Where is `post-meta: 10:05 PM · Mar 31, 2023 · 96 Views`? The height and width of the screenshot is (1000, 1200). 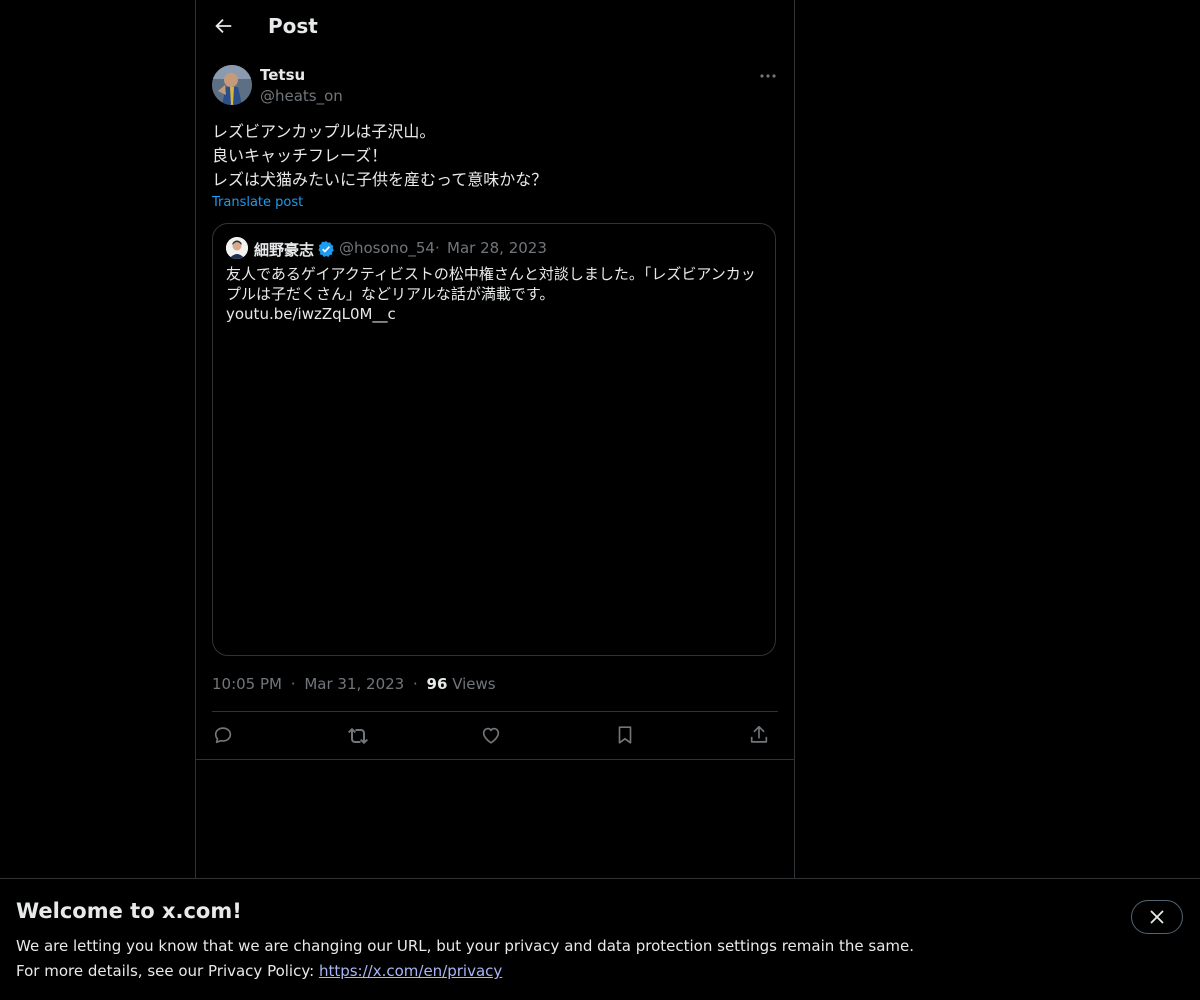
post-meta: 10:05 PM · Mar 31, 2023 · 96 Views is located at coordinates (354, 684).